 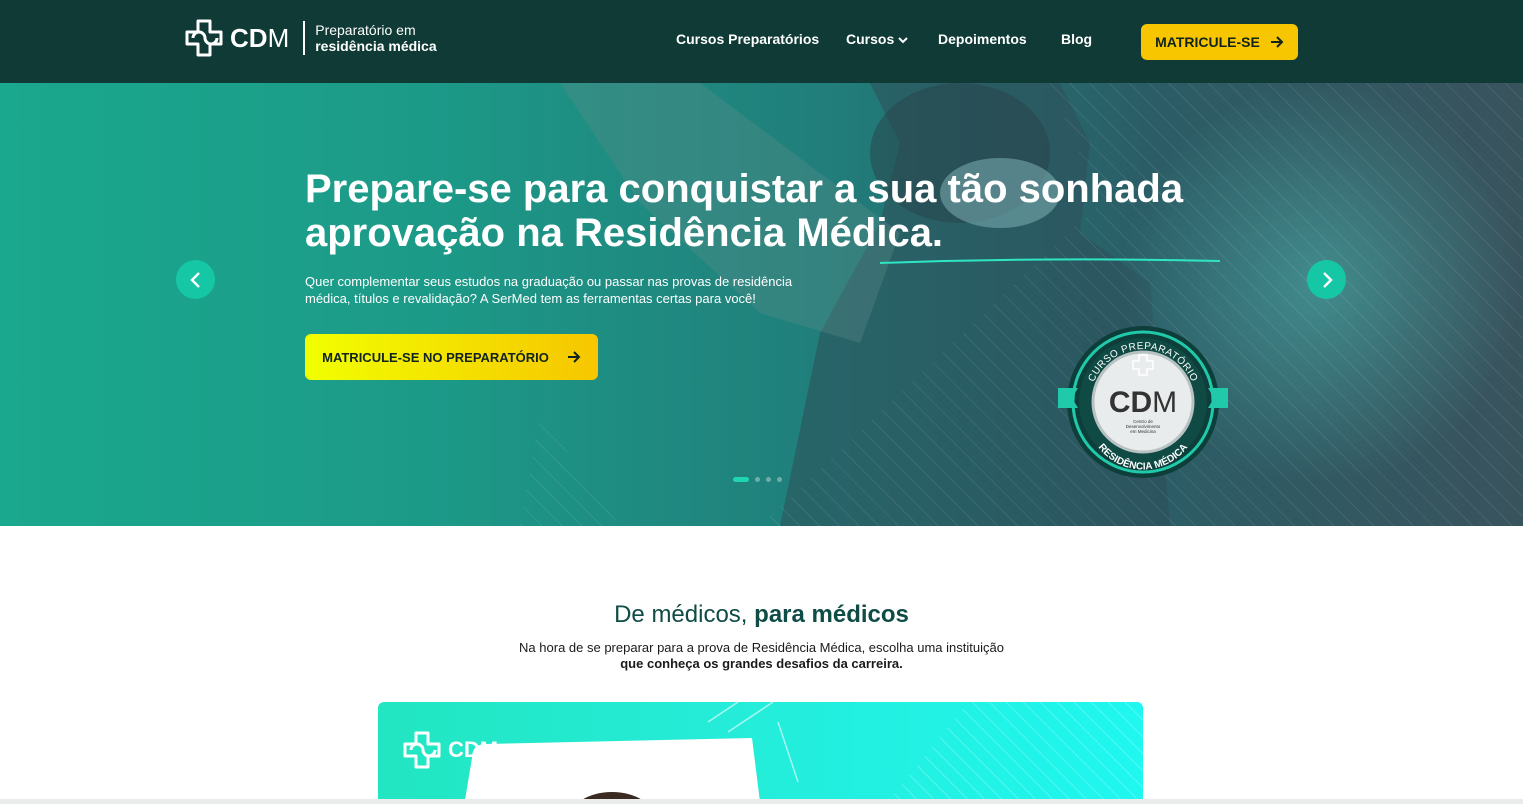 What do you see at coordinates (1207, 42) in the screenshot?
I see `enroll-button-label: MATRICULE-SE` at bounding box center [1207, 42].